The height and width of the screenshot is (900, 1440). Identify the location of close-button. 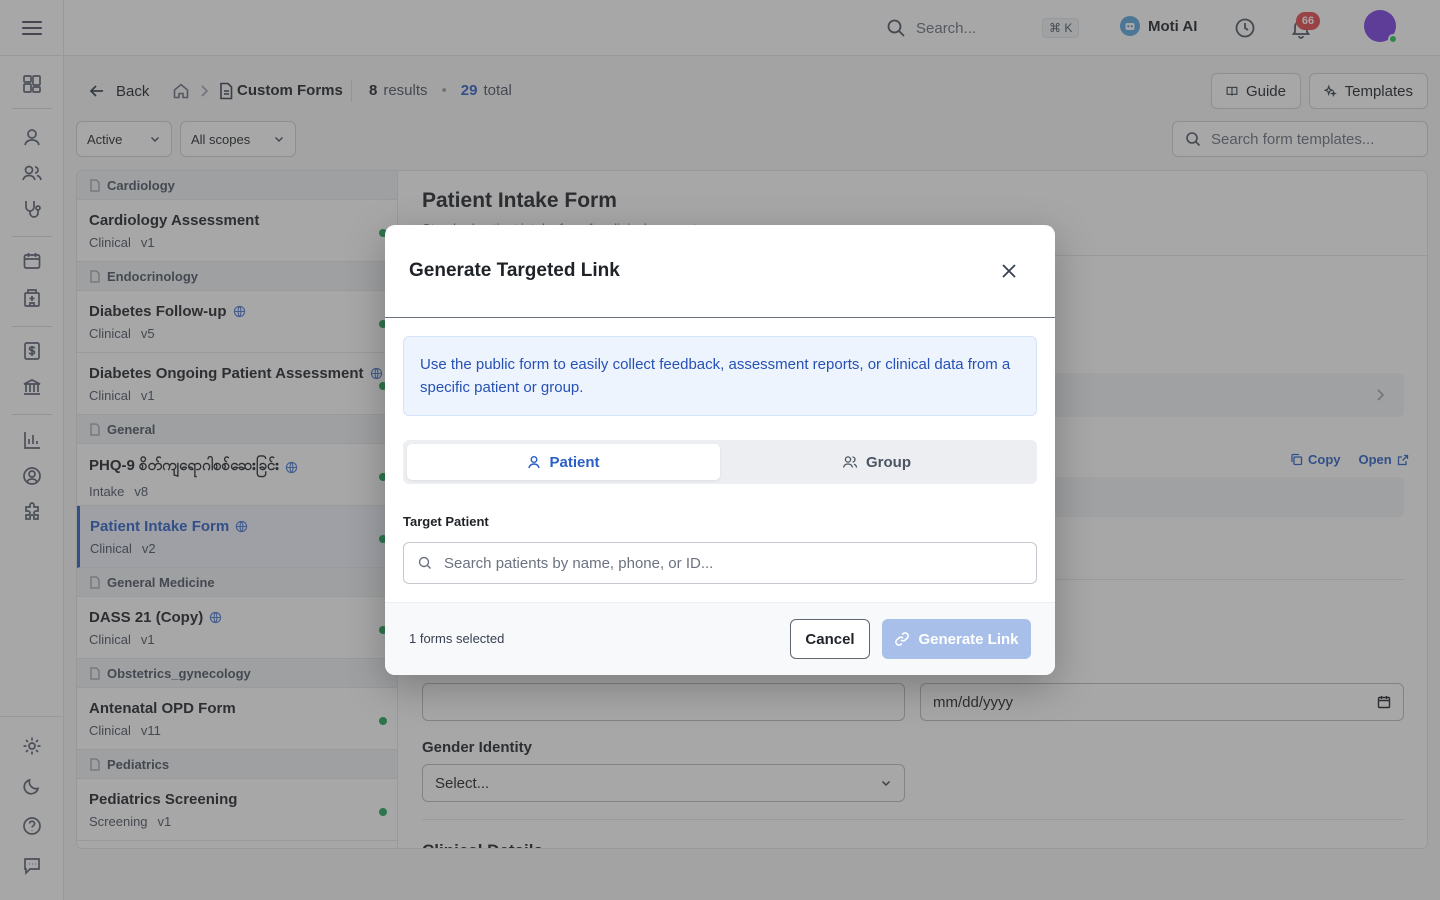
(1009, 271).